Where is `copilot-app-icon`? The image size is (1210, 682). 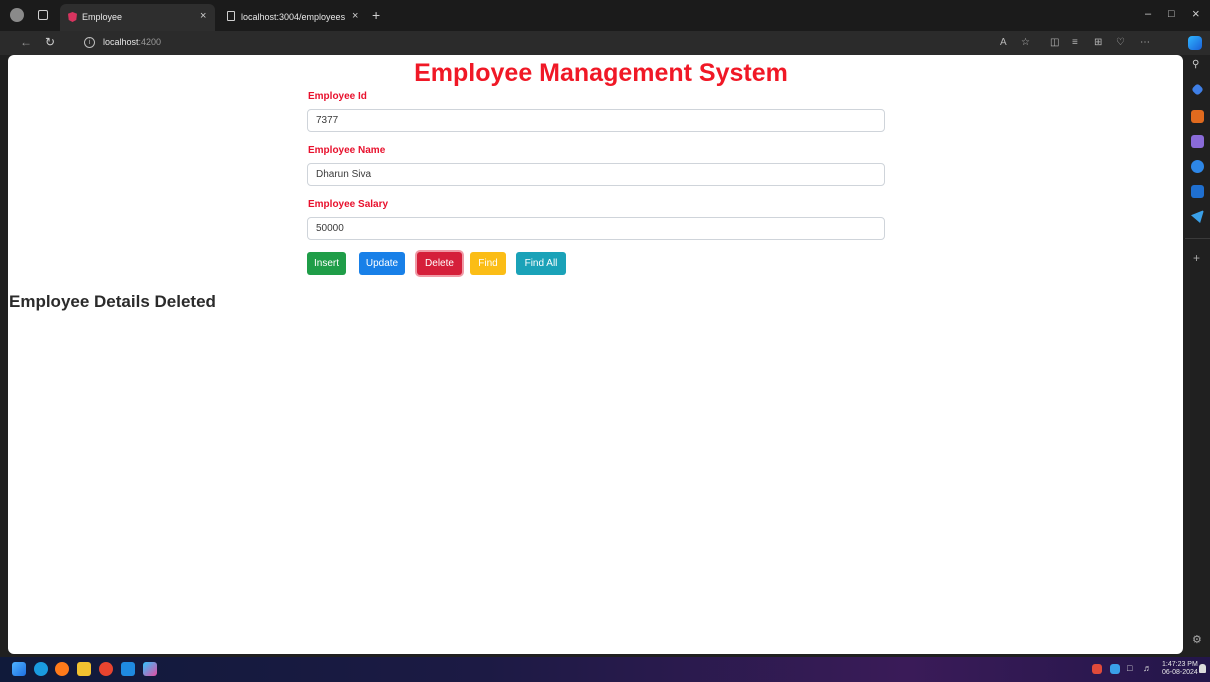 copilot-app-icon is located at coordinates (150, 669).